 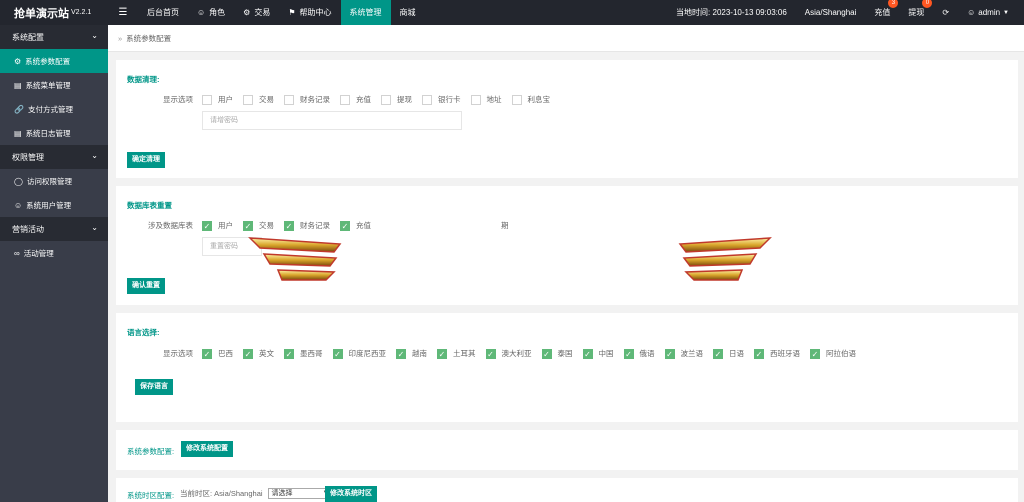 What do you see at coordinates (282, 493) in the screenshot?
I see `select-value: 请选择` at bounding box center [282, 493].